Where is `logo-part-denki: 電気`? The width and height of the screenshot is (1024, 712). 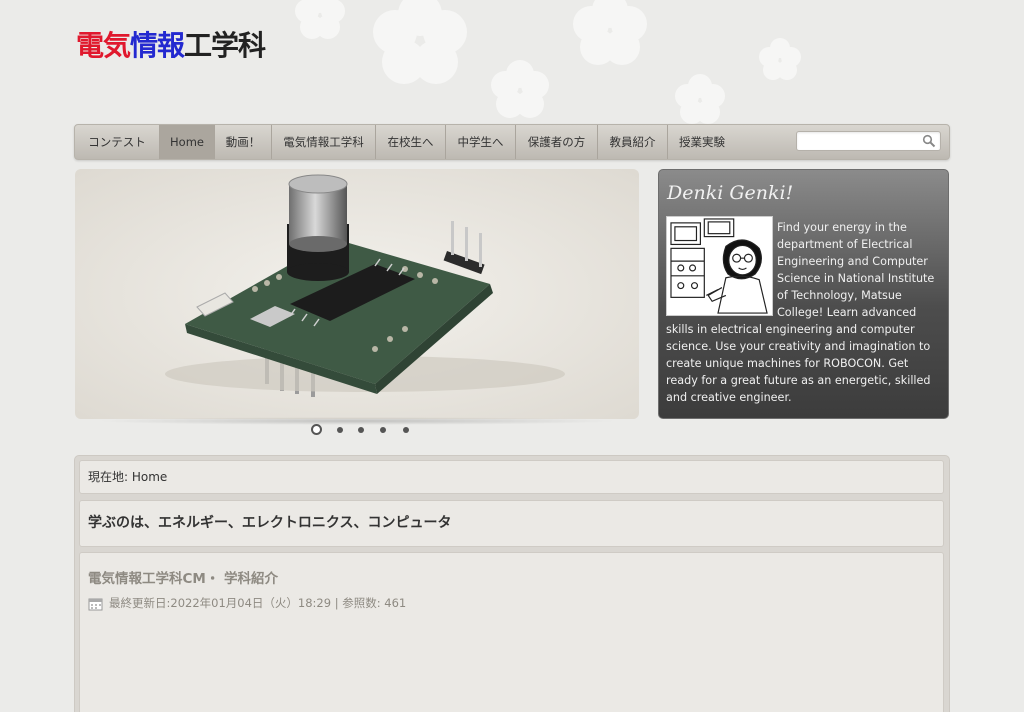
logo-part-denki: 電気 is located at coordinates (103, 45).